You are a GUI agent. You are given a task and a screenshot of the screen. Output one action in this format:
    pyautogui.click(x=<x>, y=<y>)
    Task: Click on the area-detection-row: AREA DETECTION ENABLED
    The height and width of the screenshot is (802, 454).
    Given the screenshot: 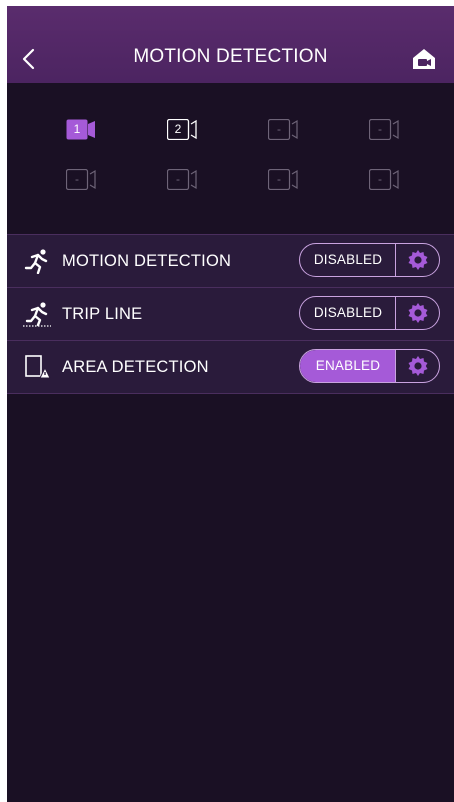 What is the action you would take?
    pyautogui.click(x=230, y=367)
    